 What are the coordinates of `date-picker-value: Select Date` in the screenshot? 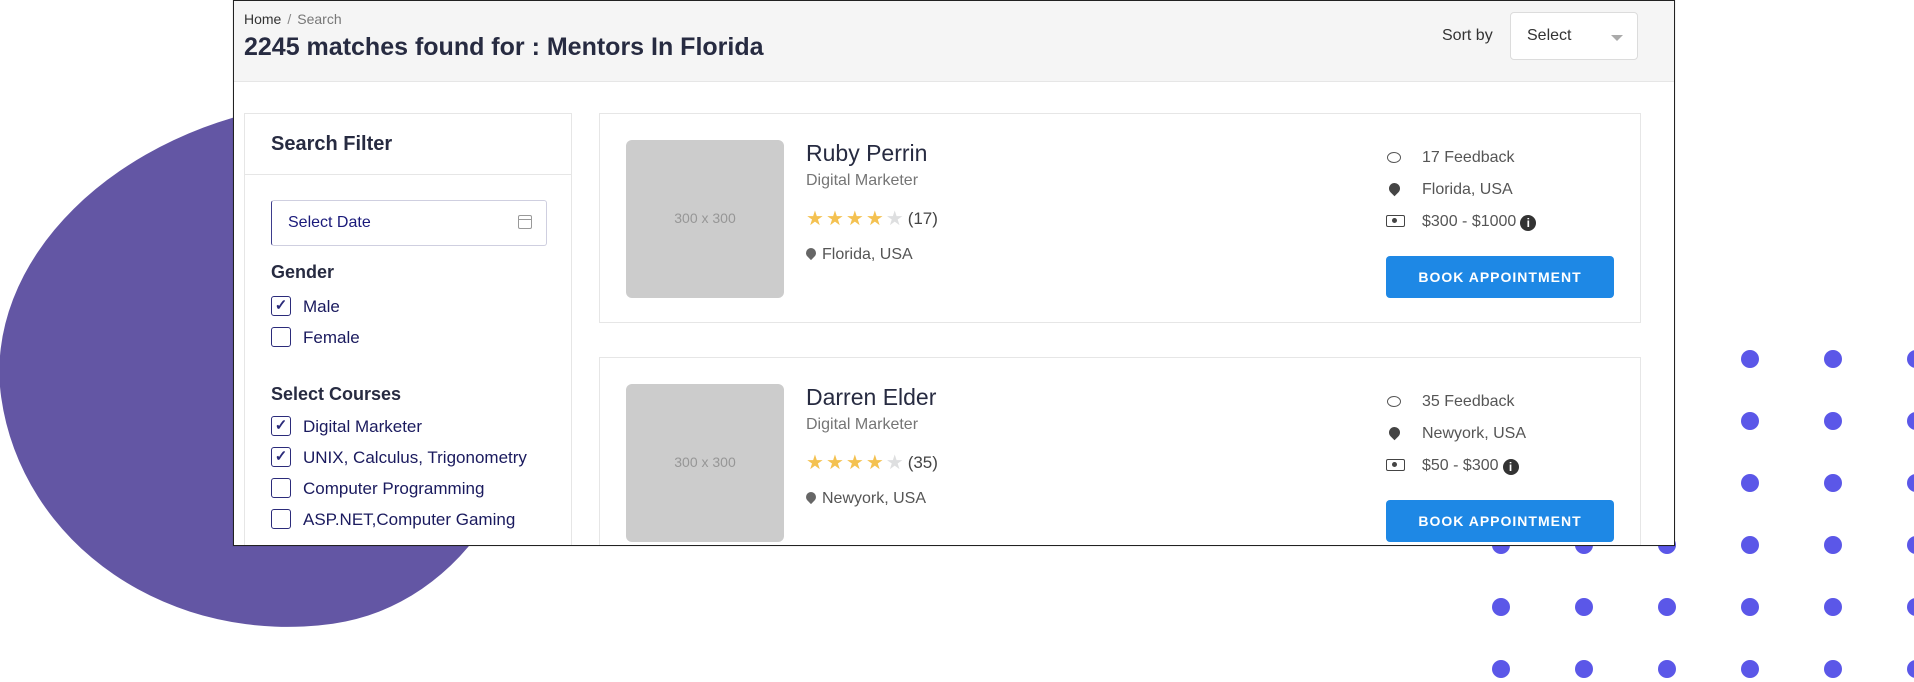 It's located at (329, 222).